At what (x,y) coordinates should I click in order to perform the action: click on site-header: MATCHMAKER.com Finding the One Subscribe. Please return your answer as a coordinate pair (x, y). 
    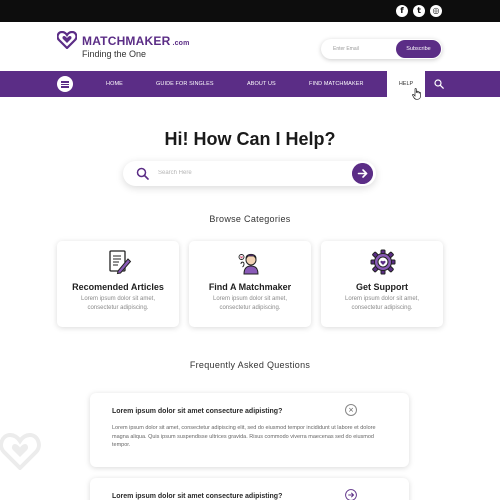
    Looking at the image, I should click on (250, 47).